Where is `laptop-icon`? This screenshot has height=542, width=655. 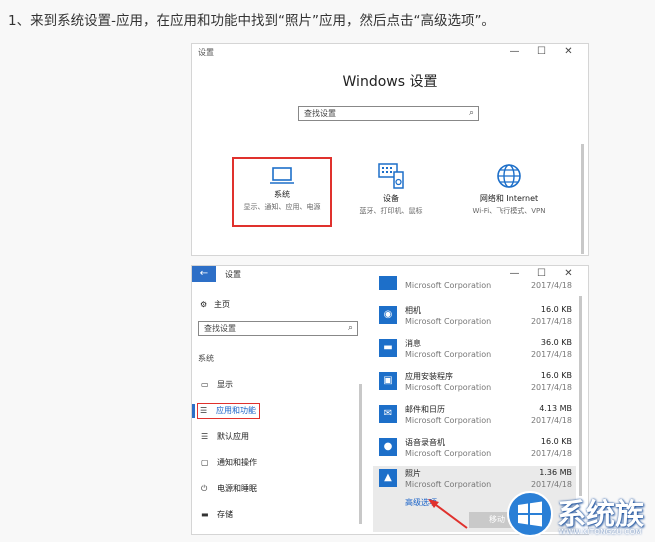
laptop-icon is located at coordinates (282, 175).